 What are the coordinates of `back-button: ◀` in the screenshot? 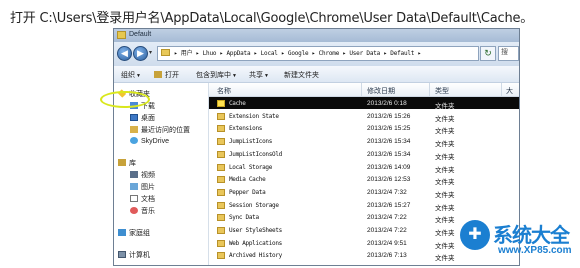 It's located at (124, 53).